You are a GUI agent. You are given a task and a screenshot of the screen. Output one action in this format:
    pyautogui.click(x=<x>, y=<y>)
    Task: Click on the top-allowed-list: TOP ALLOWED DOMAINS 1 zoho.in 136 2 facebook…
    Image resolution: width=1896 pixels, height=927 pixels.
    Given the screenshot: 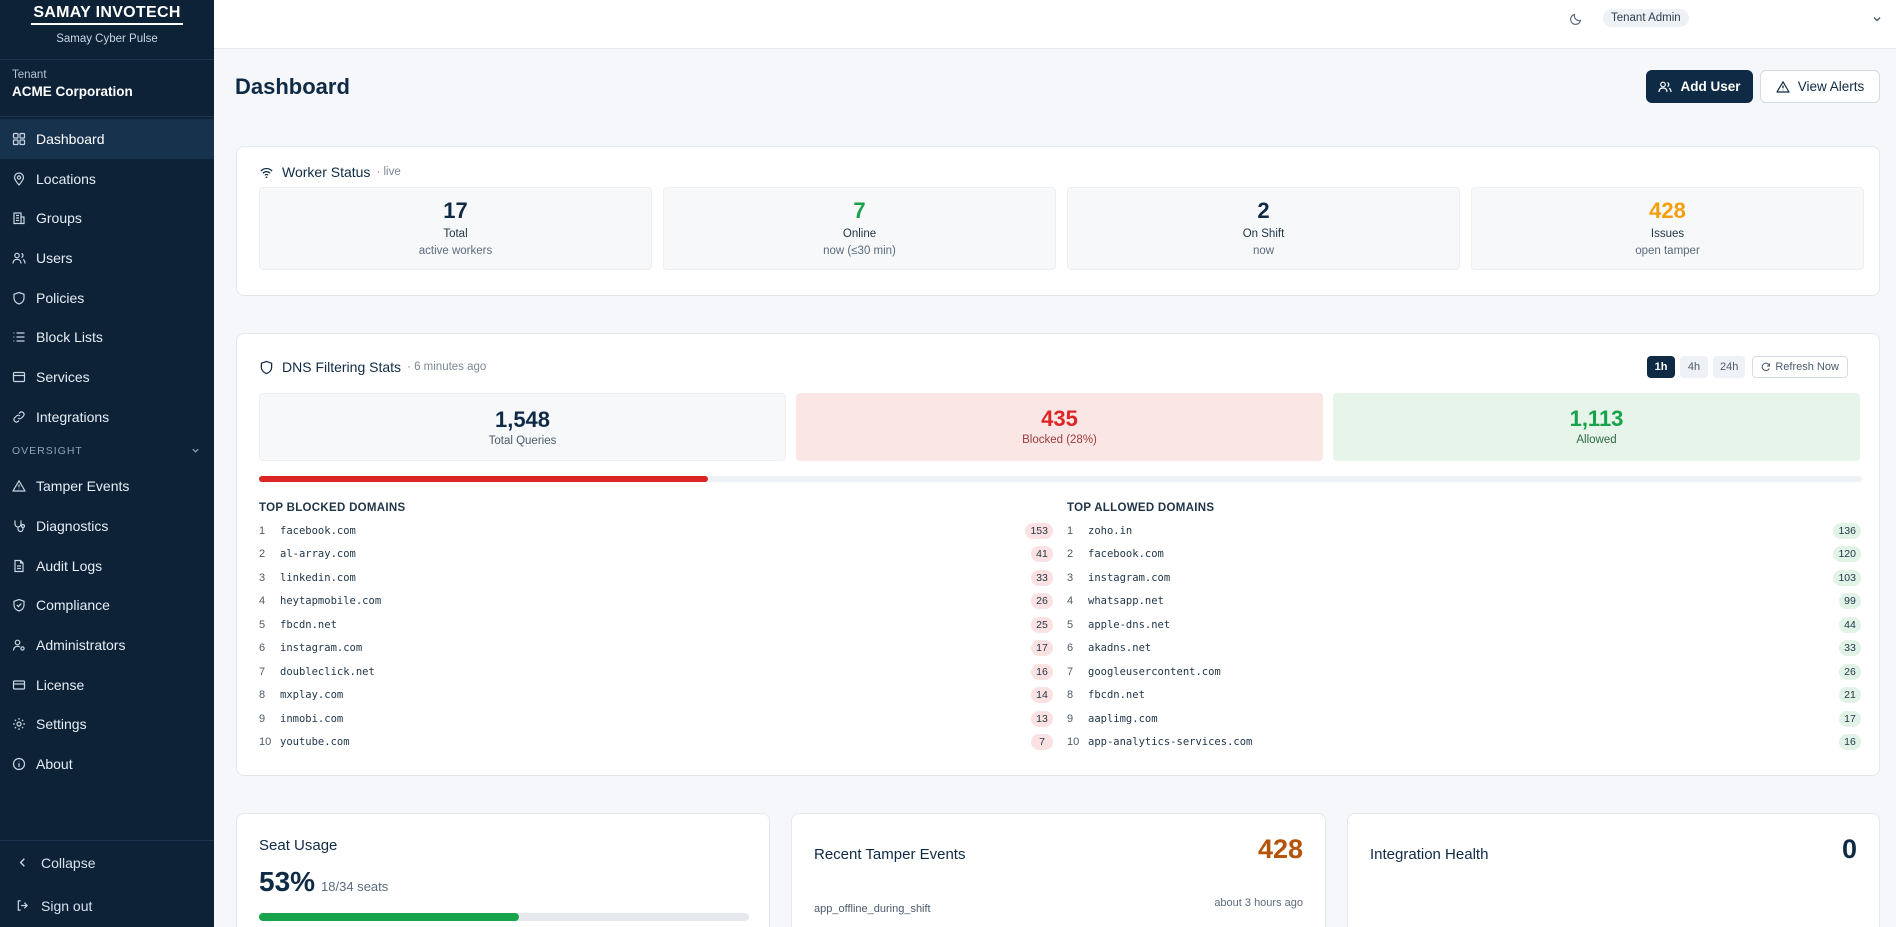 What is the action you would take?
    pyautogui.click(x=1464, y=628)
    